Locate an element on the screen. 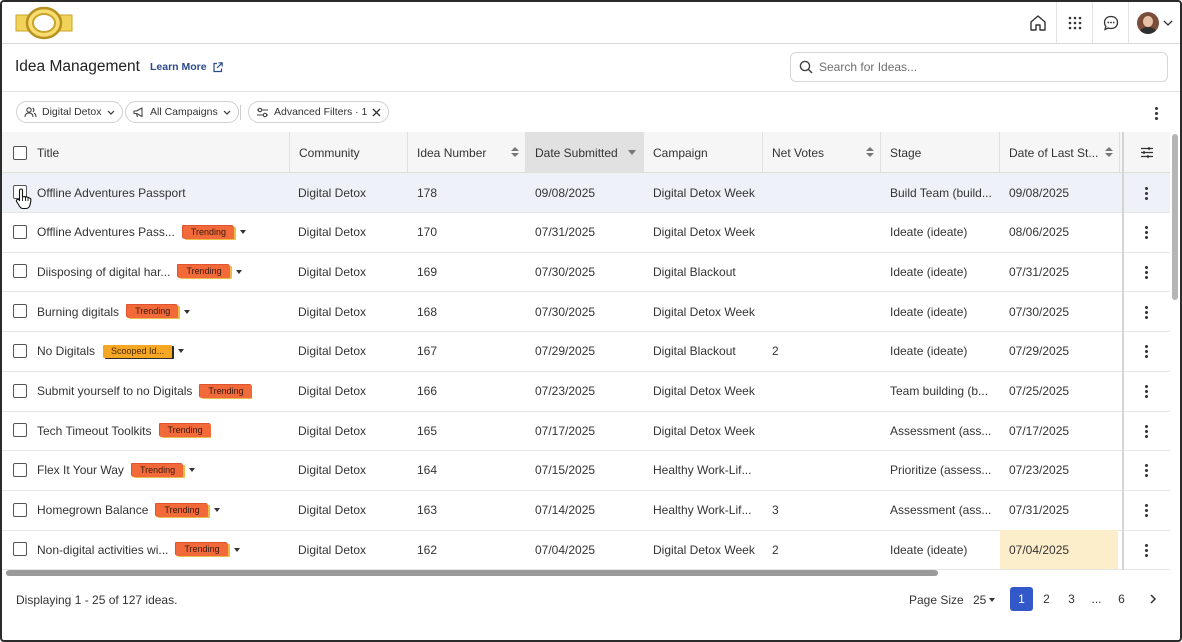 Image resolution: width=1182 pixels, height=642 pixels. idea-title-cell: Diisposing of digital har... Trending is located at coordinates (139, 271).